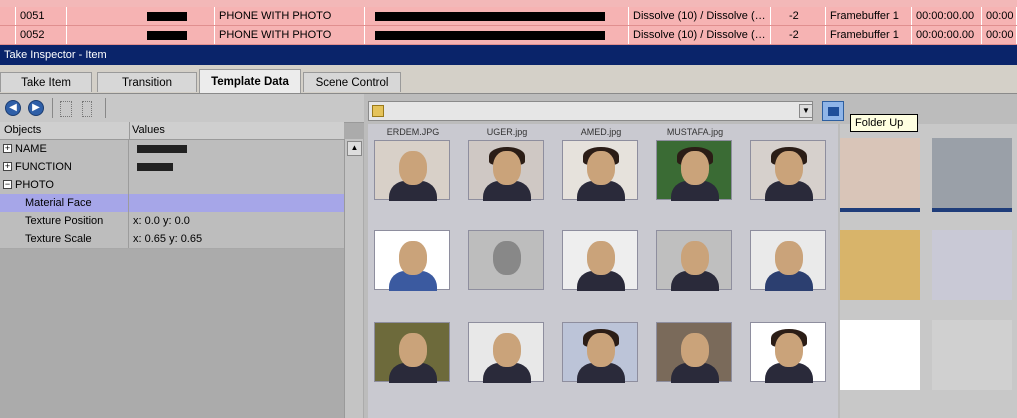  What do you see at coordinates (7, 184) in the screenshot?
I see `collapse-icon: −` at bounding box center [7, 184].